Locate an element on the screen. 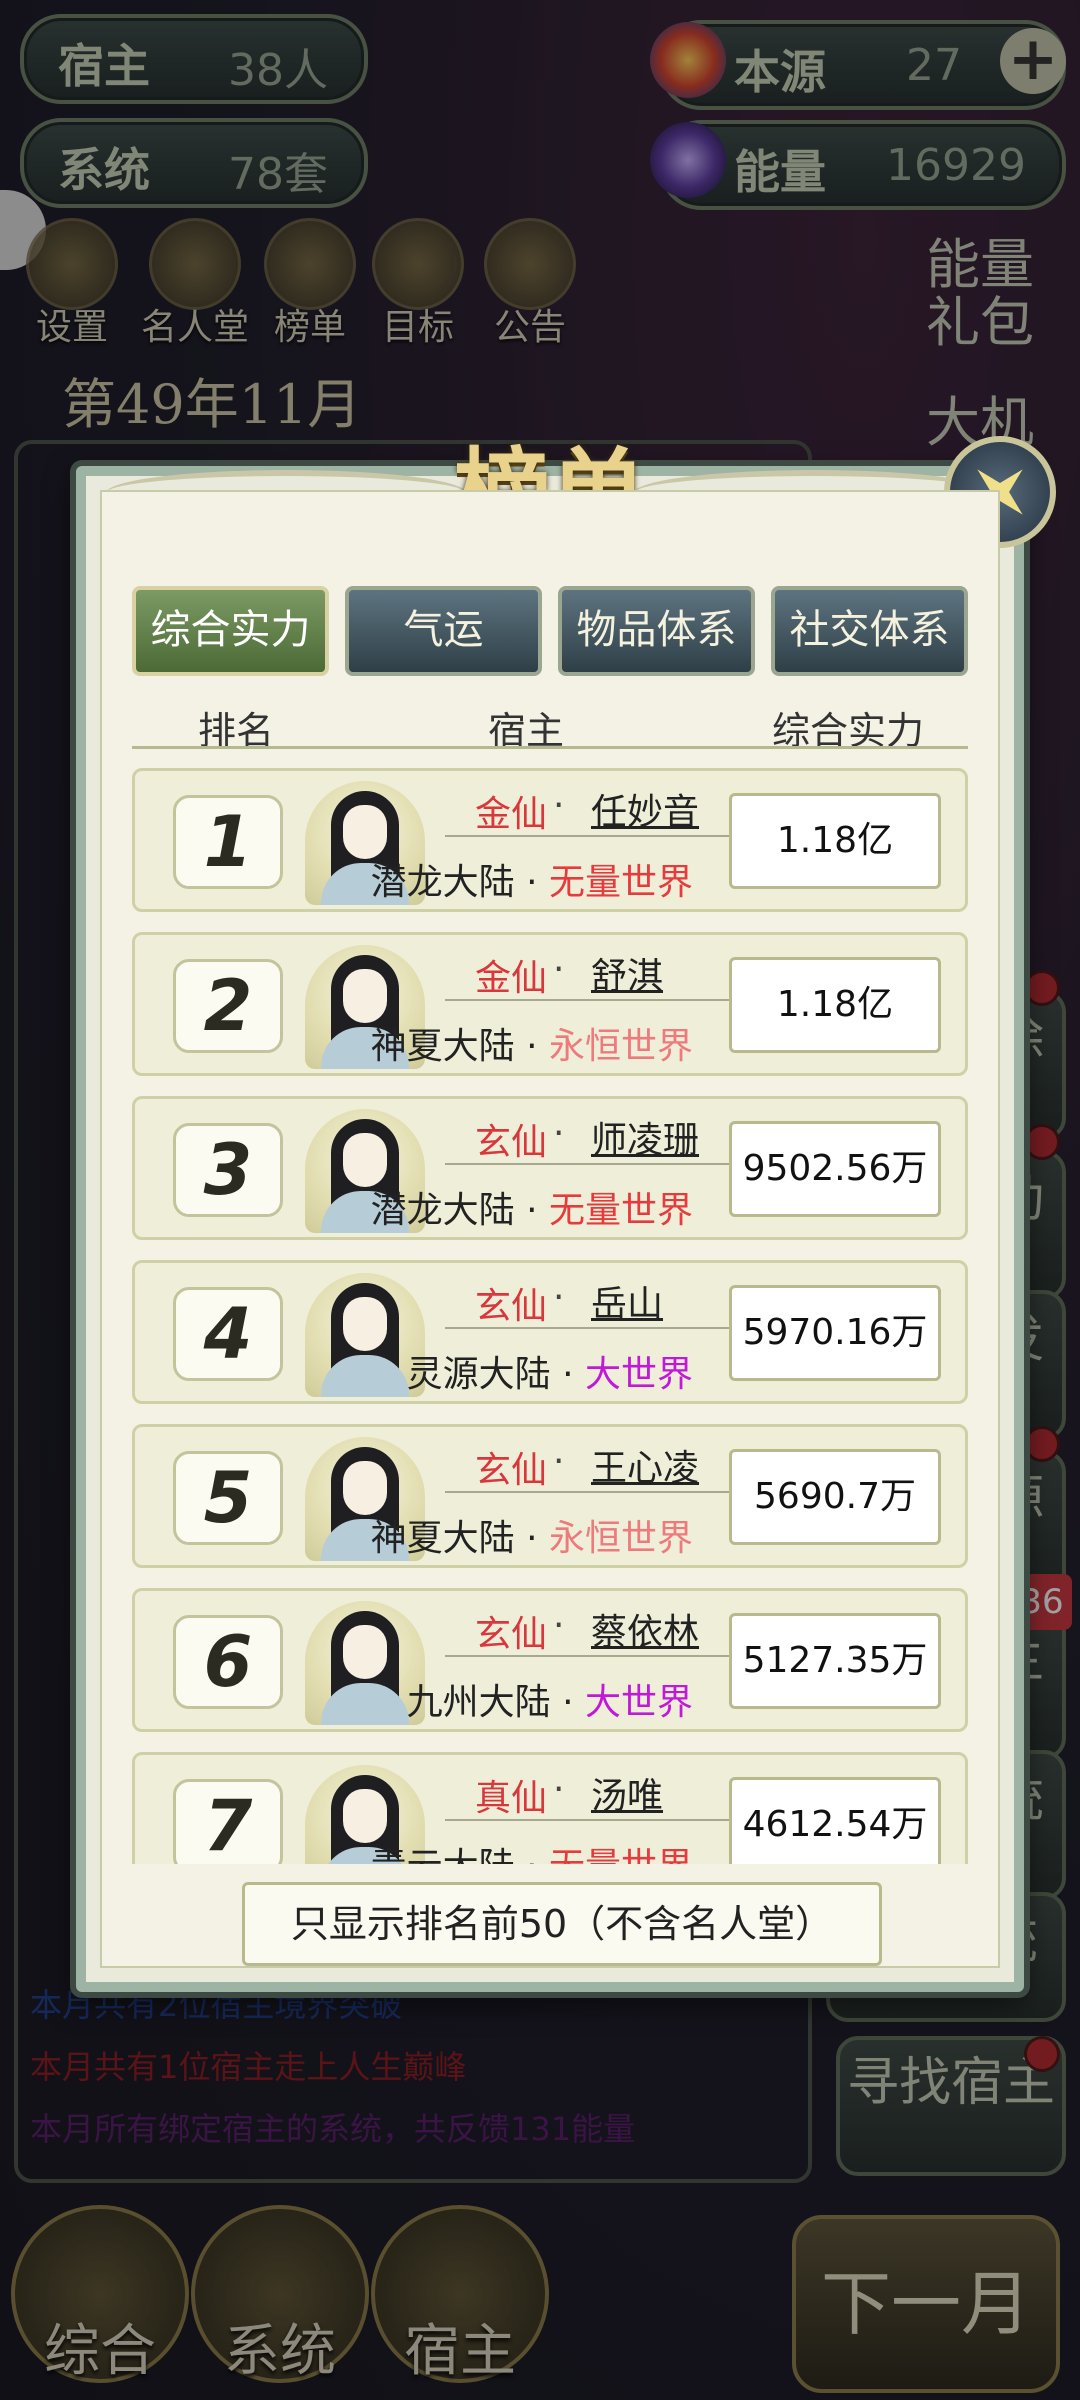  host-name: 蔡依林 is located at coordinates (645, 1629).